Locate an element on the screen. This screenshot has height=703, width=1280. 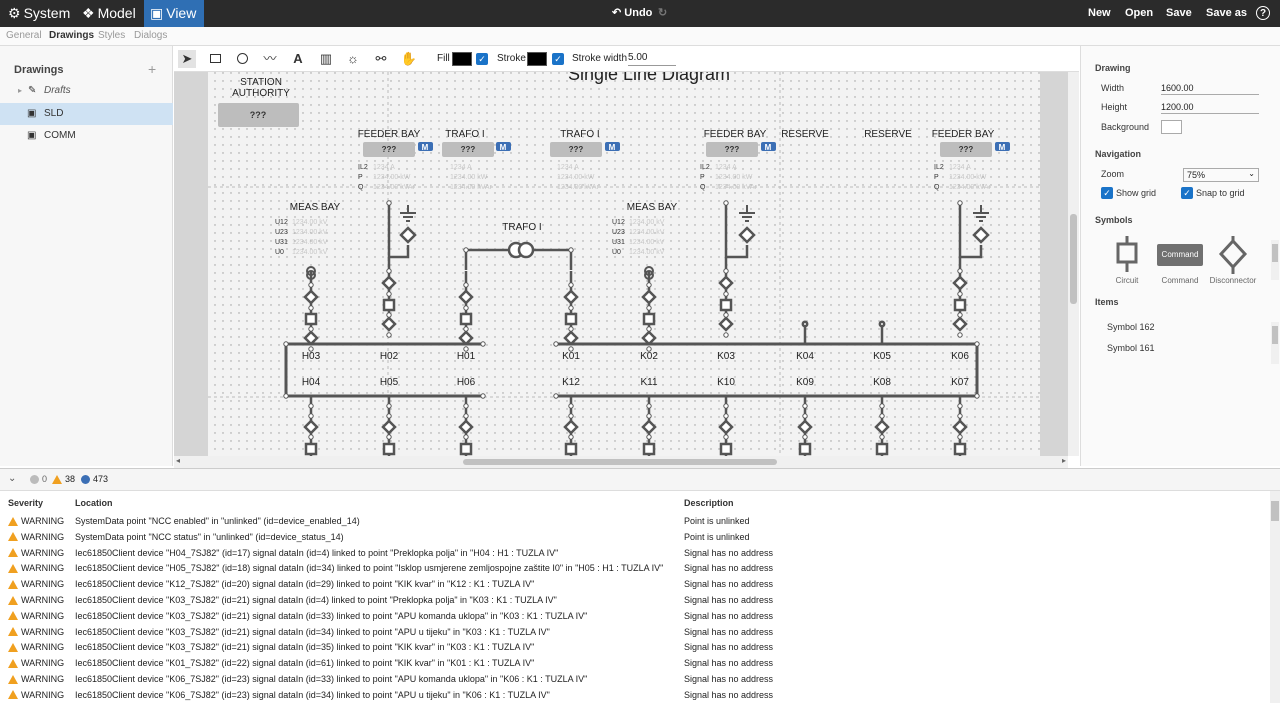
menu-view: ▣ View is located at coordinates (174, 13).